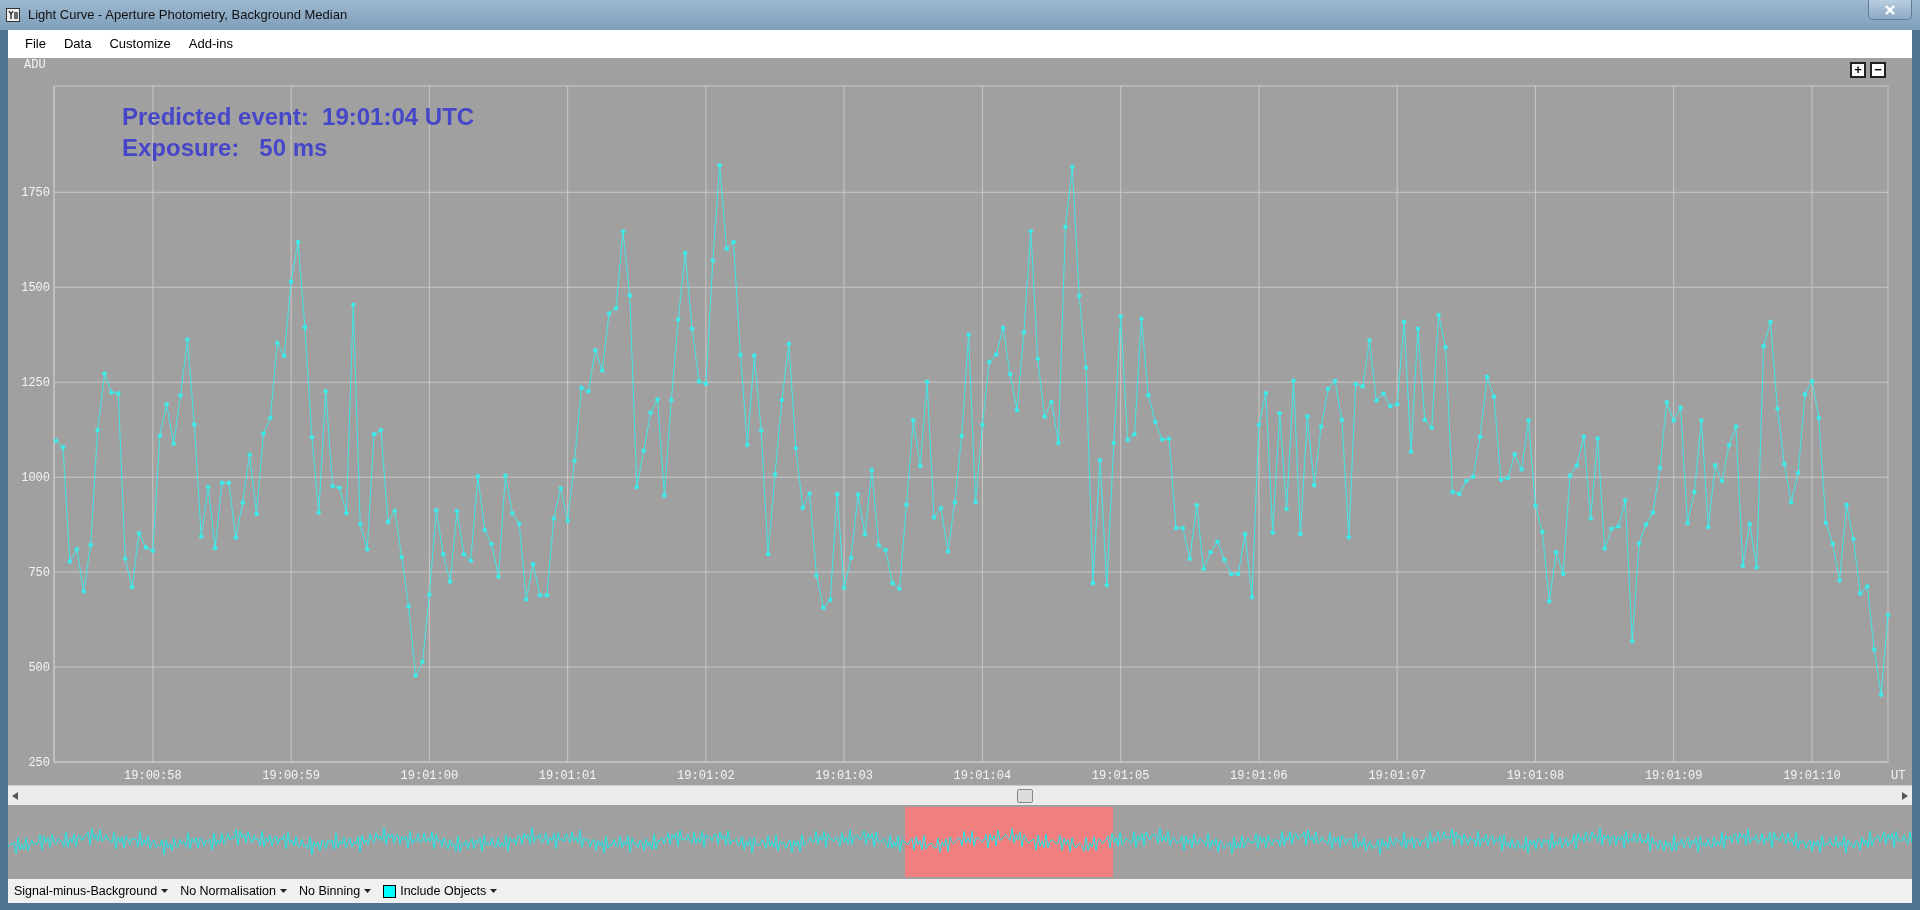 This screenshot has width=1920, height=910. What do you see at coordinates (140, 44) in the screenshot?
I see `menu-item: Customize` at bounding box center [140, 44].